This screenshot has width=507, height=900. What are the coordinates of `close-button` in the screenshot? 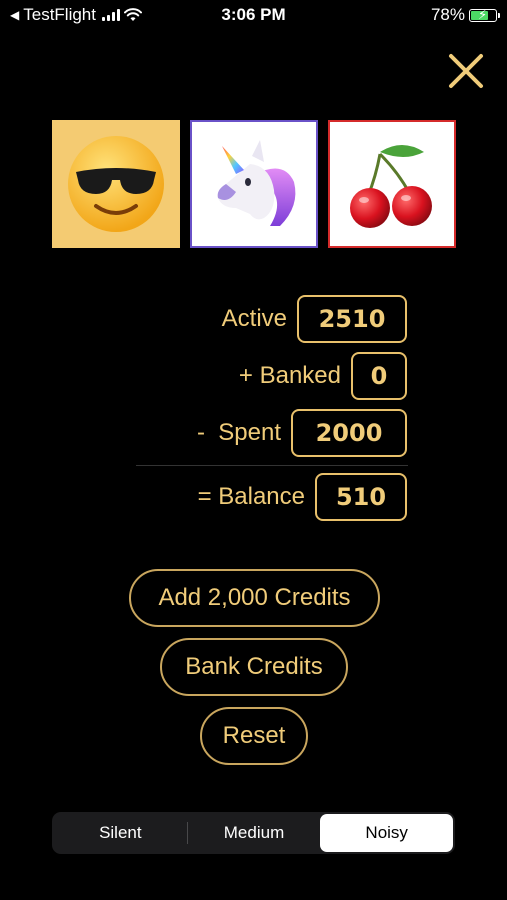 It's located at (466, 71).